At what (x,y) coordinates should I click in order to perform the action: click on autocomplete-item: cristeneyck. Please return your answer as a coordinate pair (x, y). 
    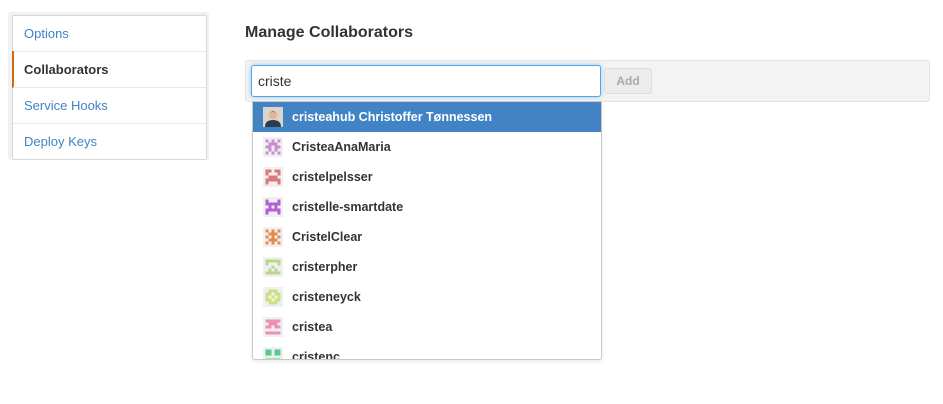
    Looking at the image, I should click on (427, 297).